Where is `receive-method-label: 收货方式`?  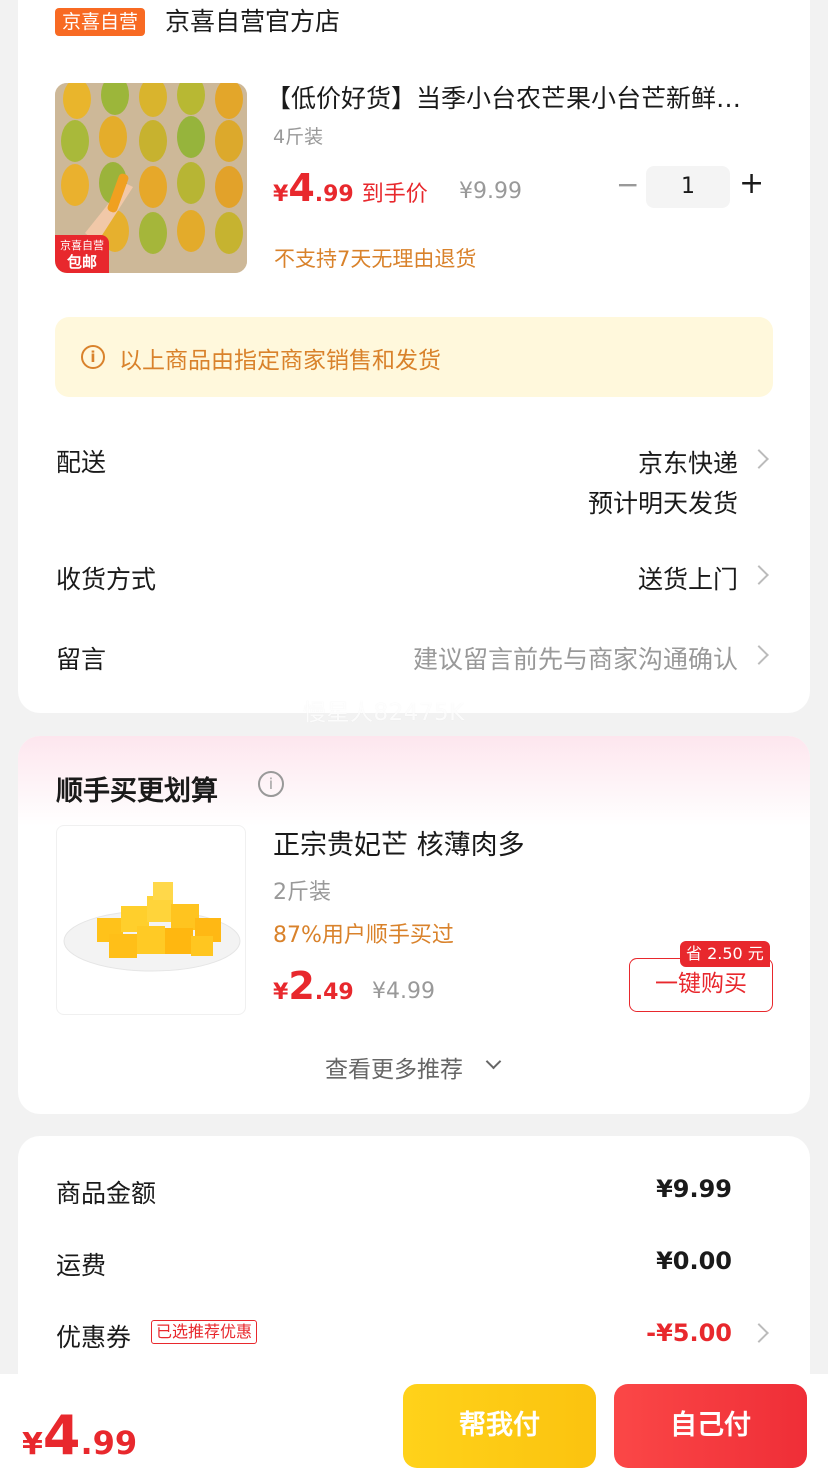
receive-method-label: 收货方式 is located at coordinates (106, 579).